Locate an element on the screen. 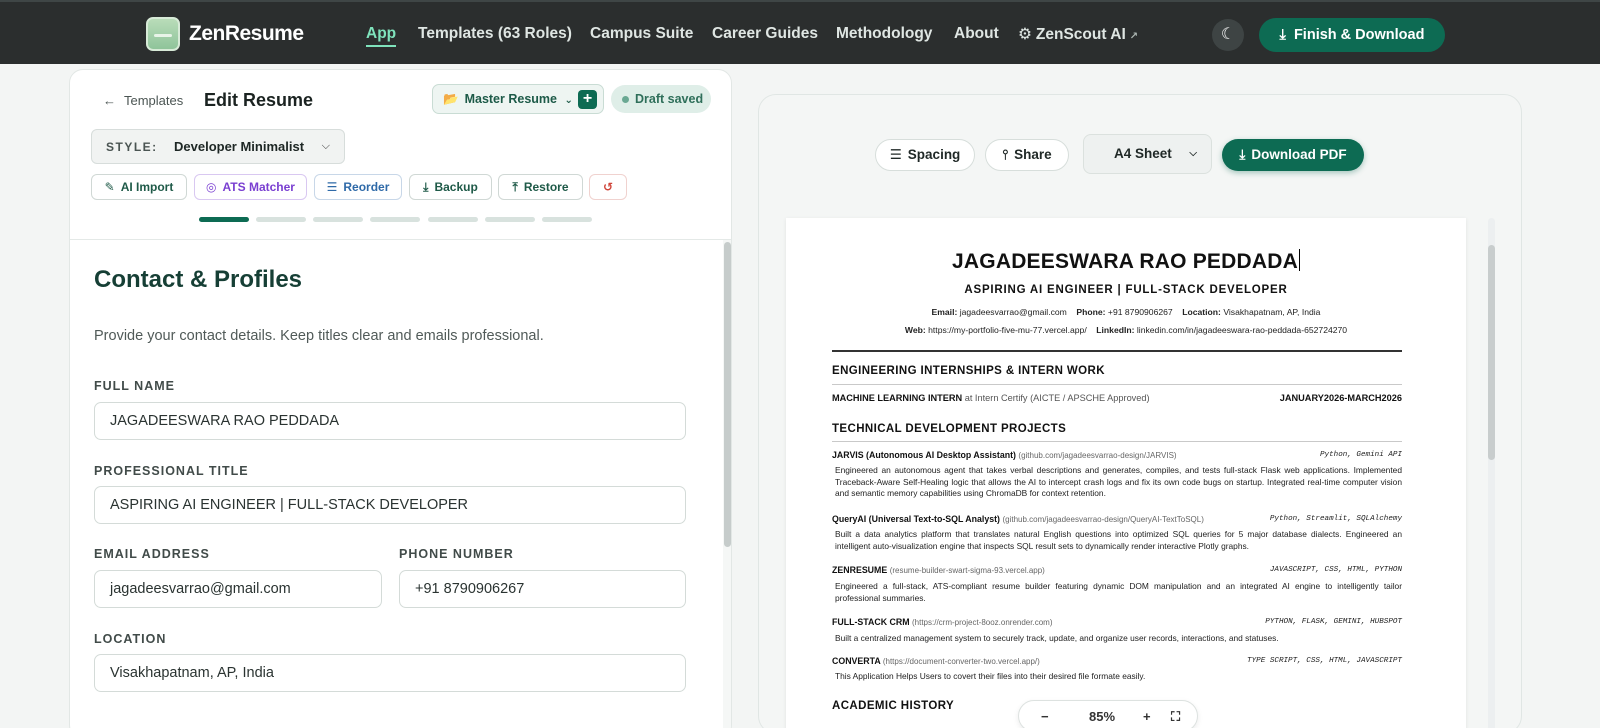  editor-scrollbar-thumb is located at coordinates (727, 394).